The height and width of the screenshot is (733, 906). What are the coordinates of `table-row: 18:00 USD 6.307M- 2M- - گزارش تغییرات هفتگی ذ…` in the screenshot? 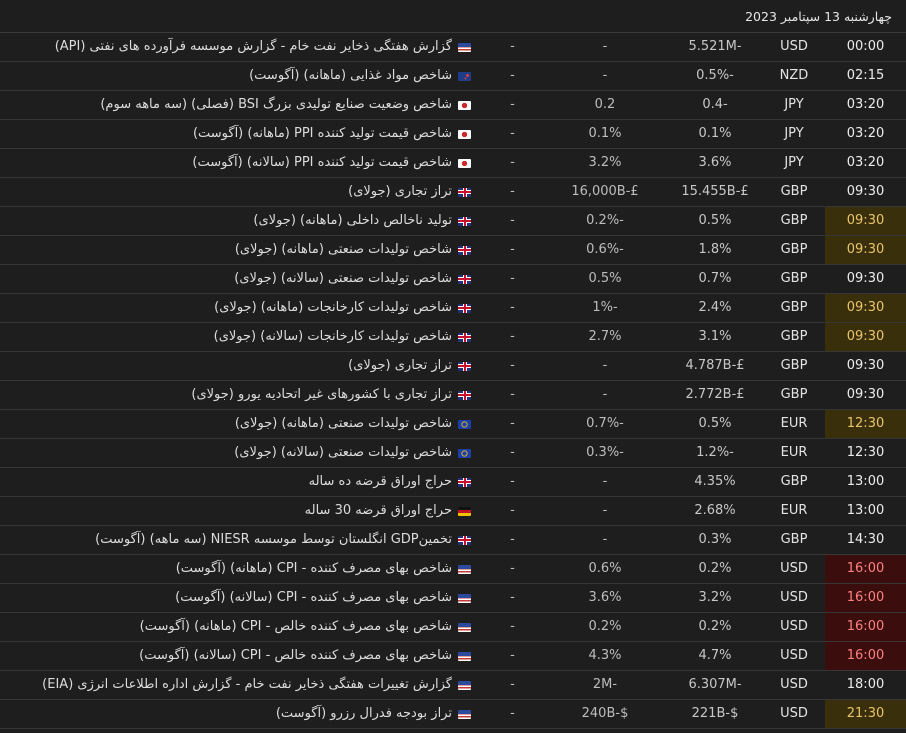 It's located at (453, 685).